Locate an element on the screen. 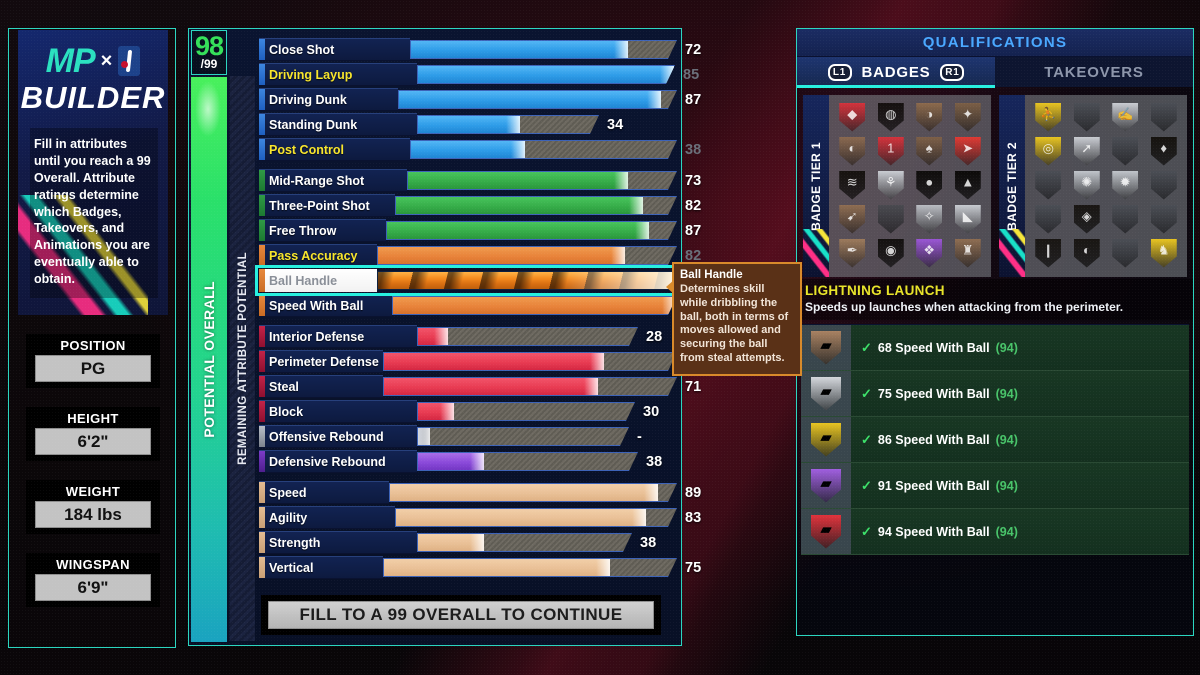  requirement-badge-icon: ▰ is located at coordinates (826, 485).